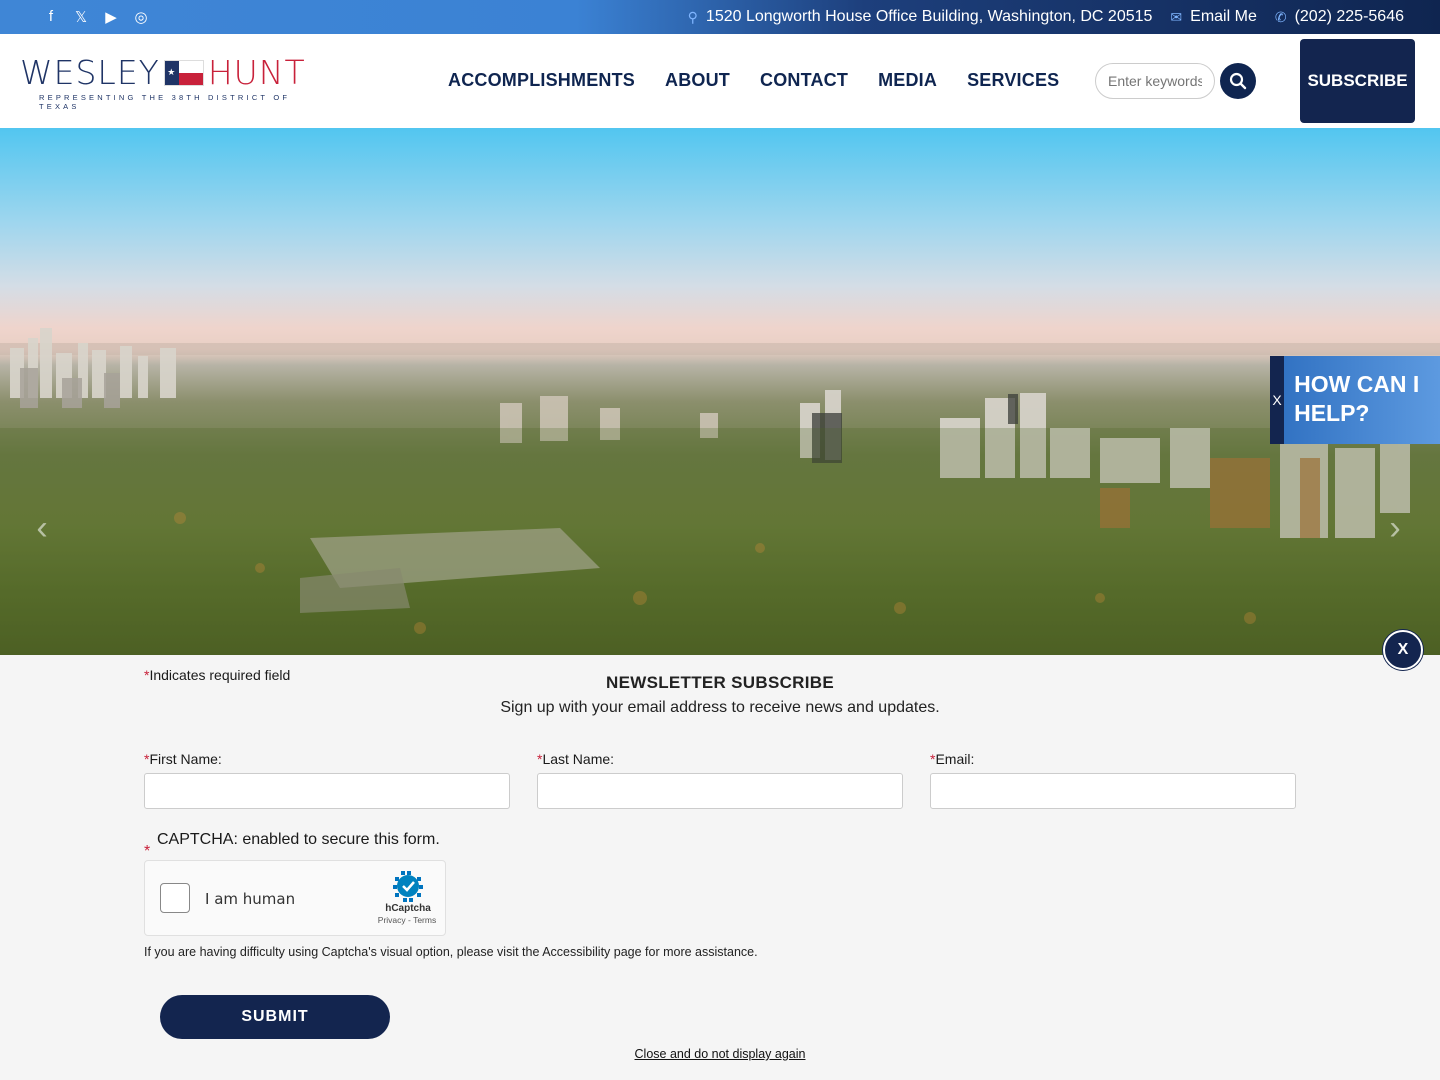  Describe the element at coordinates (1349, 16) in the screenshot. I see `phone-number: (202) 225-5646` at that location.